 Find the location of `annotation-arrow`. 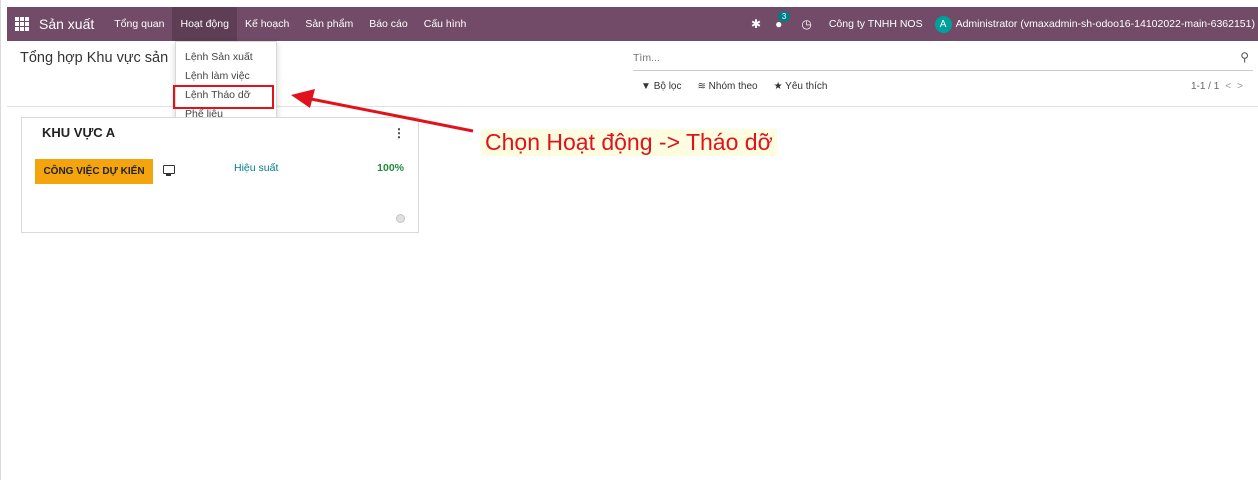

annotation-arrow is located at coordinates (382, 111).